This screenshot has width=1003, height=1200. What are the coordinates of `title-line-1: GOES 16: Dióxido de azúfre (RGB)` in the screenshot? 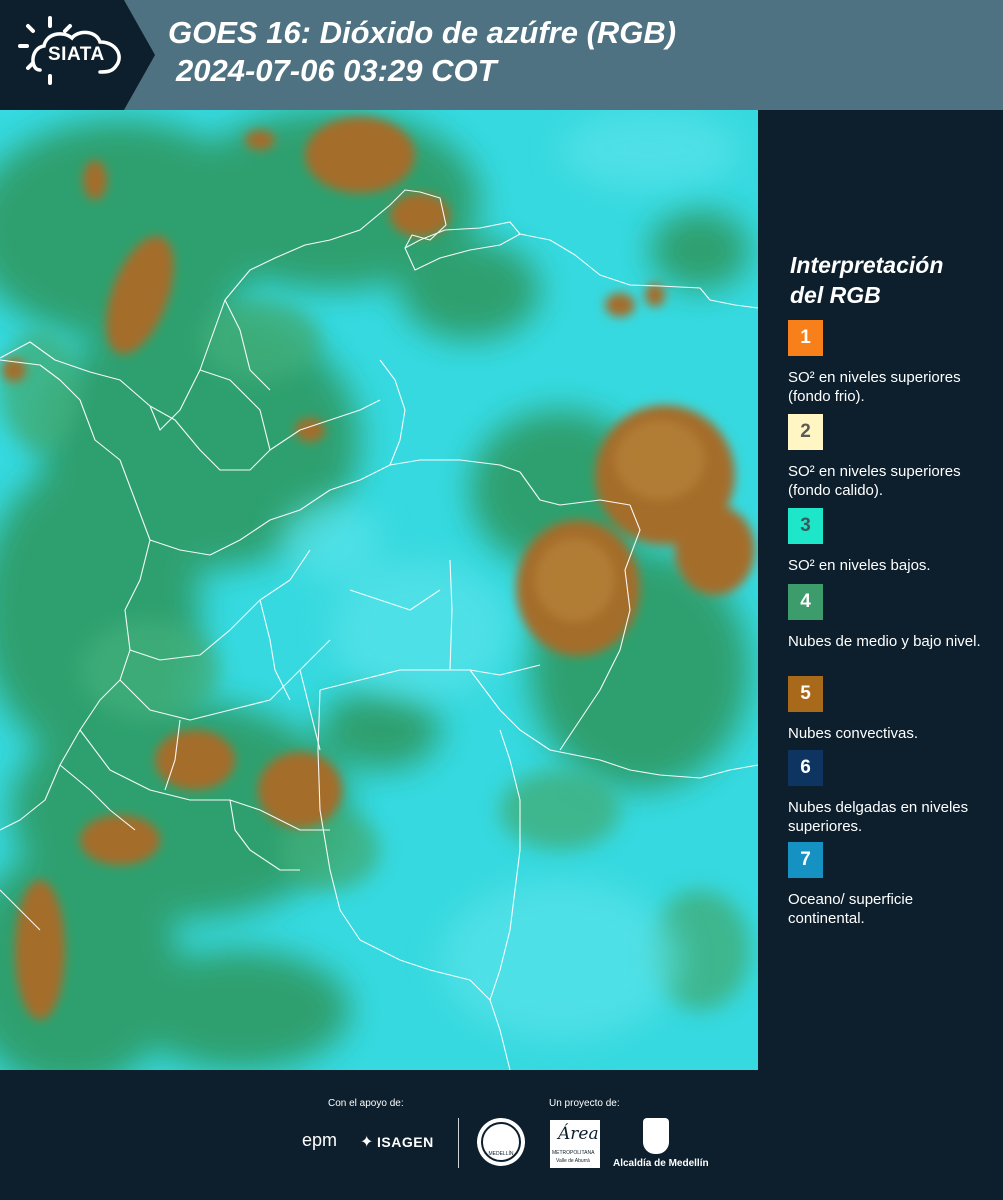 It's located at (422, 32).